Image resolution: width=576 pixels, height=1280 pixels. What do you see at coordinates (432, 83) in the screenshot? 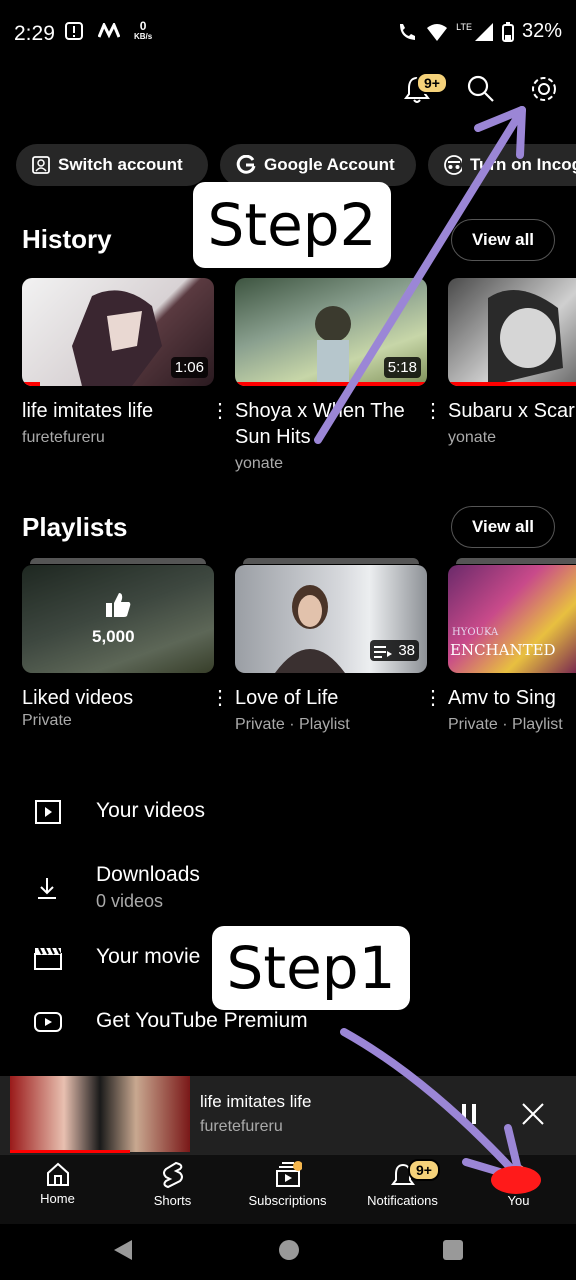
I see `notifications-badge: 9+` at bounding box center [432, 83].